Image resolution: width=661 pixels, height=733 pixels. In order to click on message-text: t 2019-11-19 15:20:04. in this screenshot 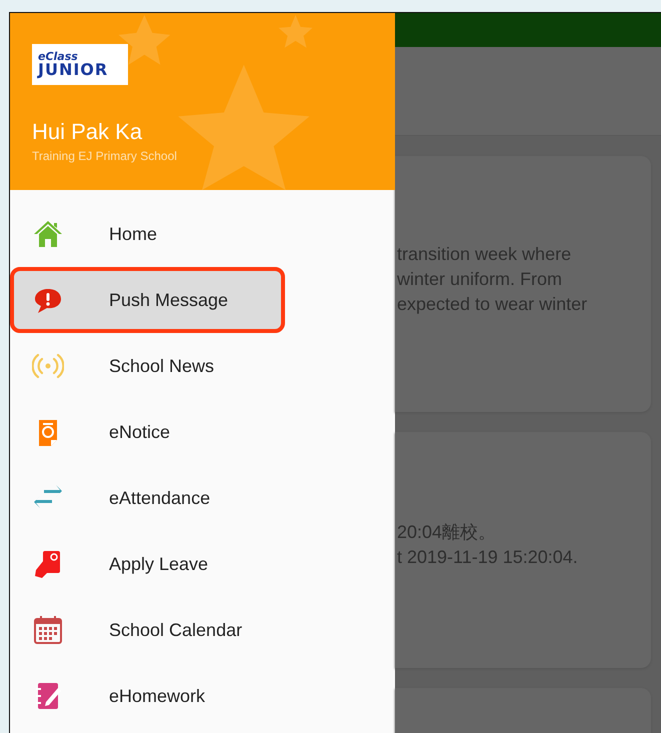, I will do `click(487, 557)`.